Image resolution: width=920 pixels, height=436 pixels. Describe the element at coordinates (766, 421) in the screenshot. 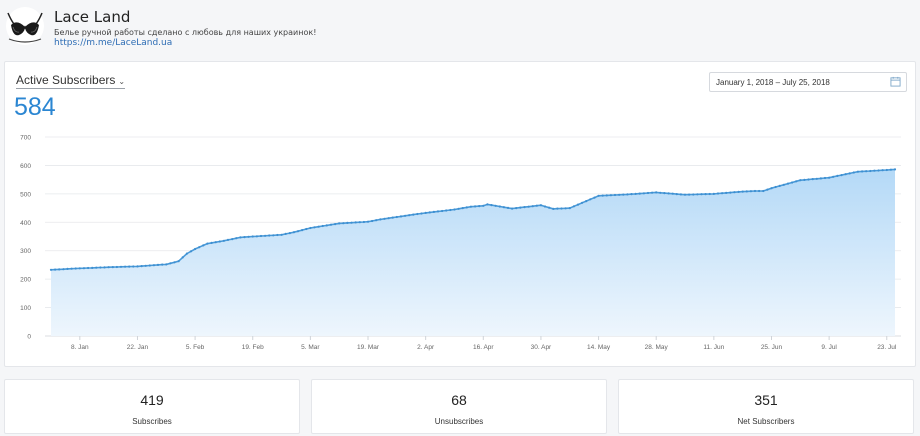

I see `stat-label: Net Subscribers` at that location.